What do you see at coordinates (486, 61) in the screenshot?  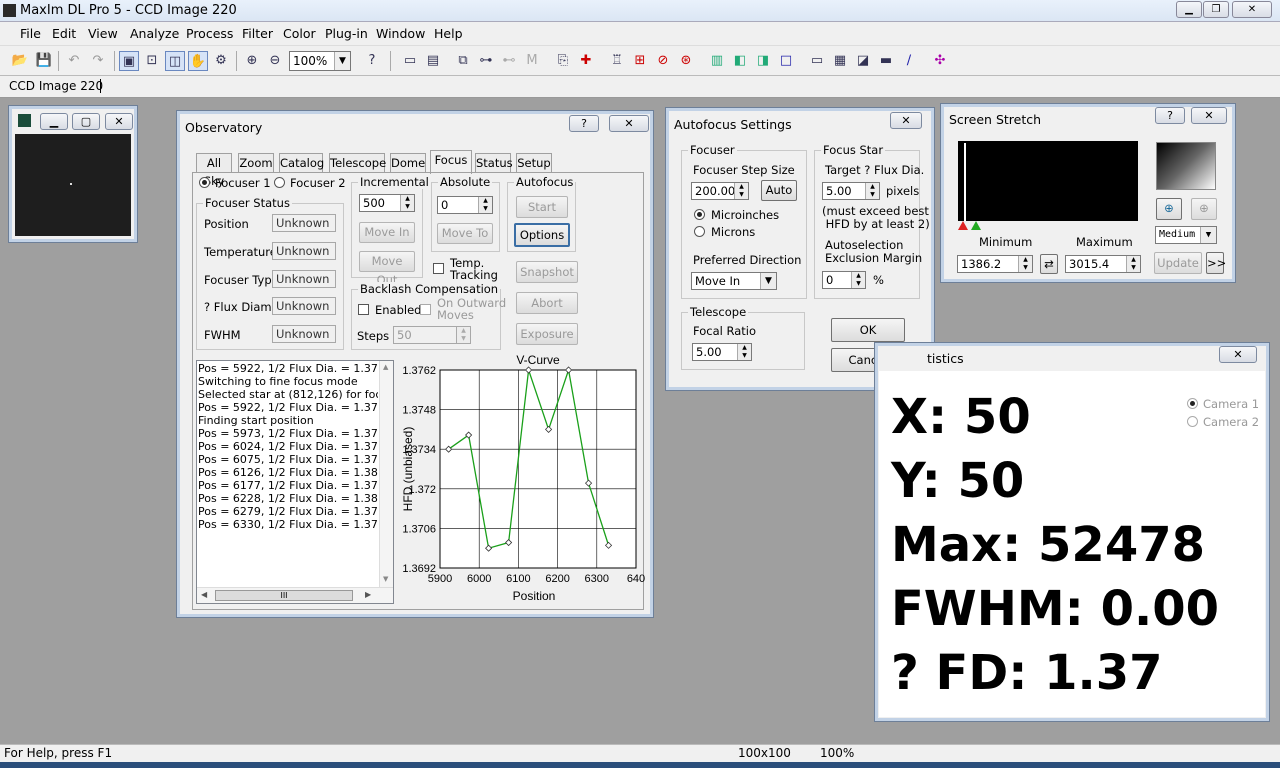 I see `align-icon: ⊶` at bounding box center [486, 61].